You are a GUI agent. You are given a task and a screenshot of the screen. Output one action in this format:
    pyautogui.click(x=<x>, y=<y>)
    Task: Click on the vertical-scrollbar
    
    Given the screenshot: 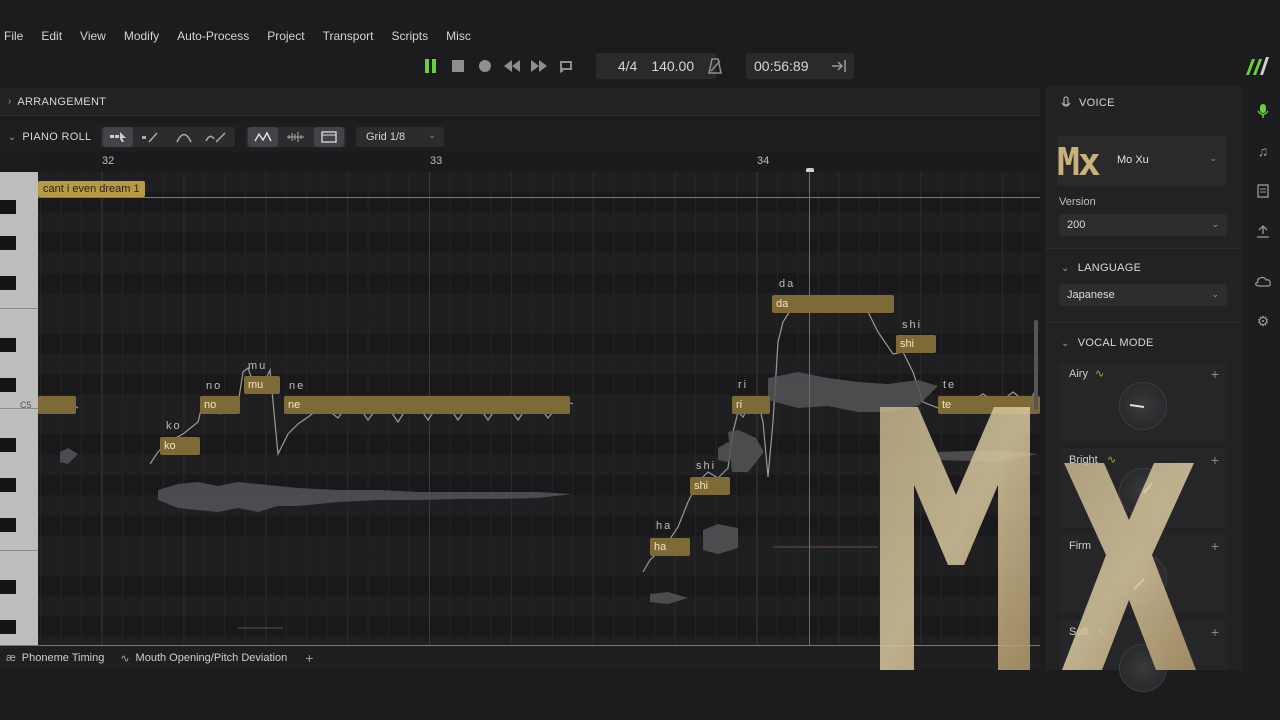 What is the action you would take?
    pyautogui.click(x=1036, y=365)
    